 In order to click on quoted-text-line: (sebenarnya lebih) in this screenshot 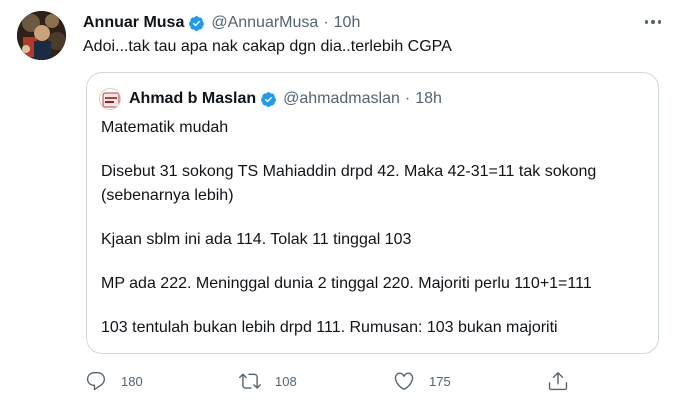, I will do `click(167, 195)`.